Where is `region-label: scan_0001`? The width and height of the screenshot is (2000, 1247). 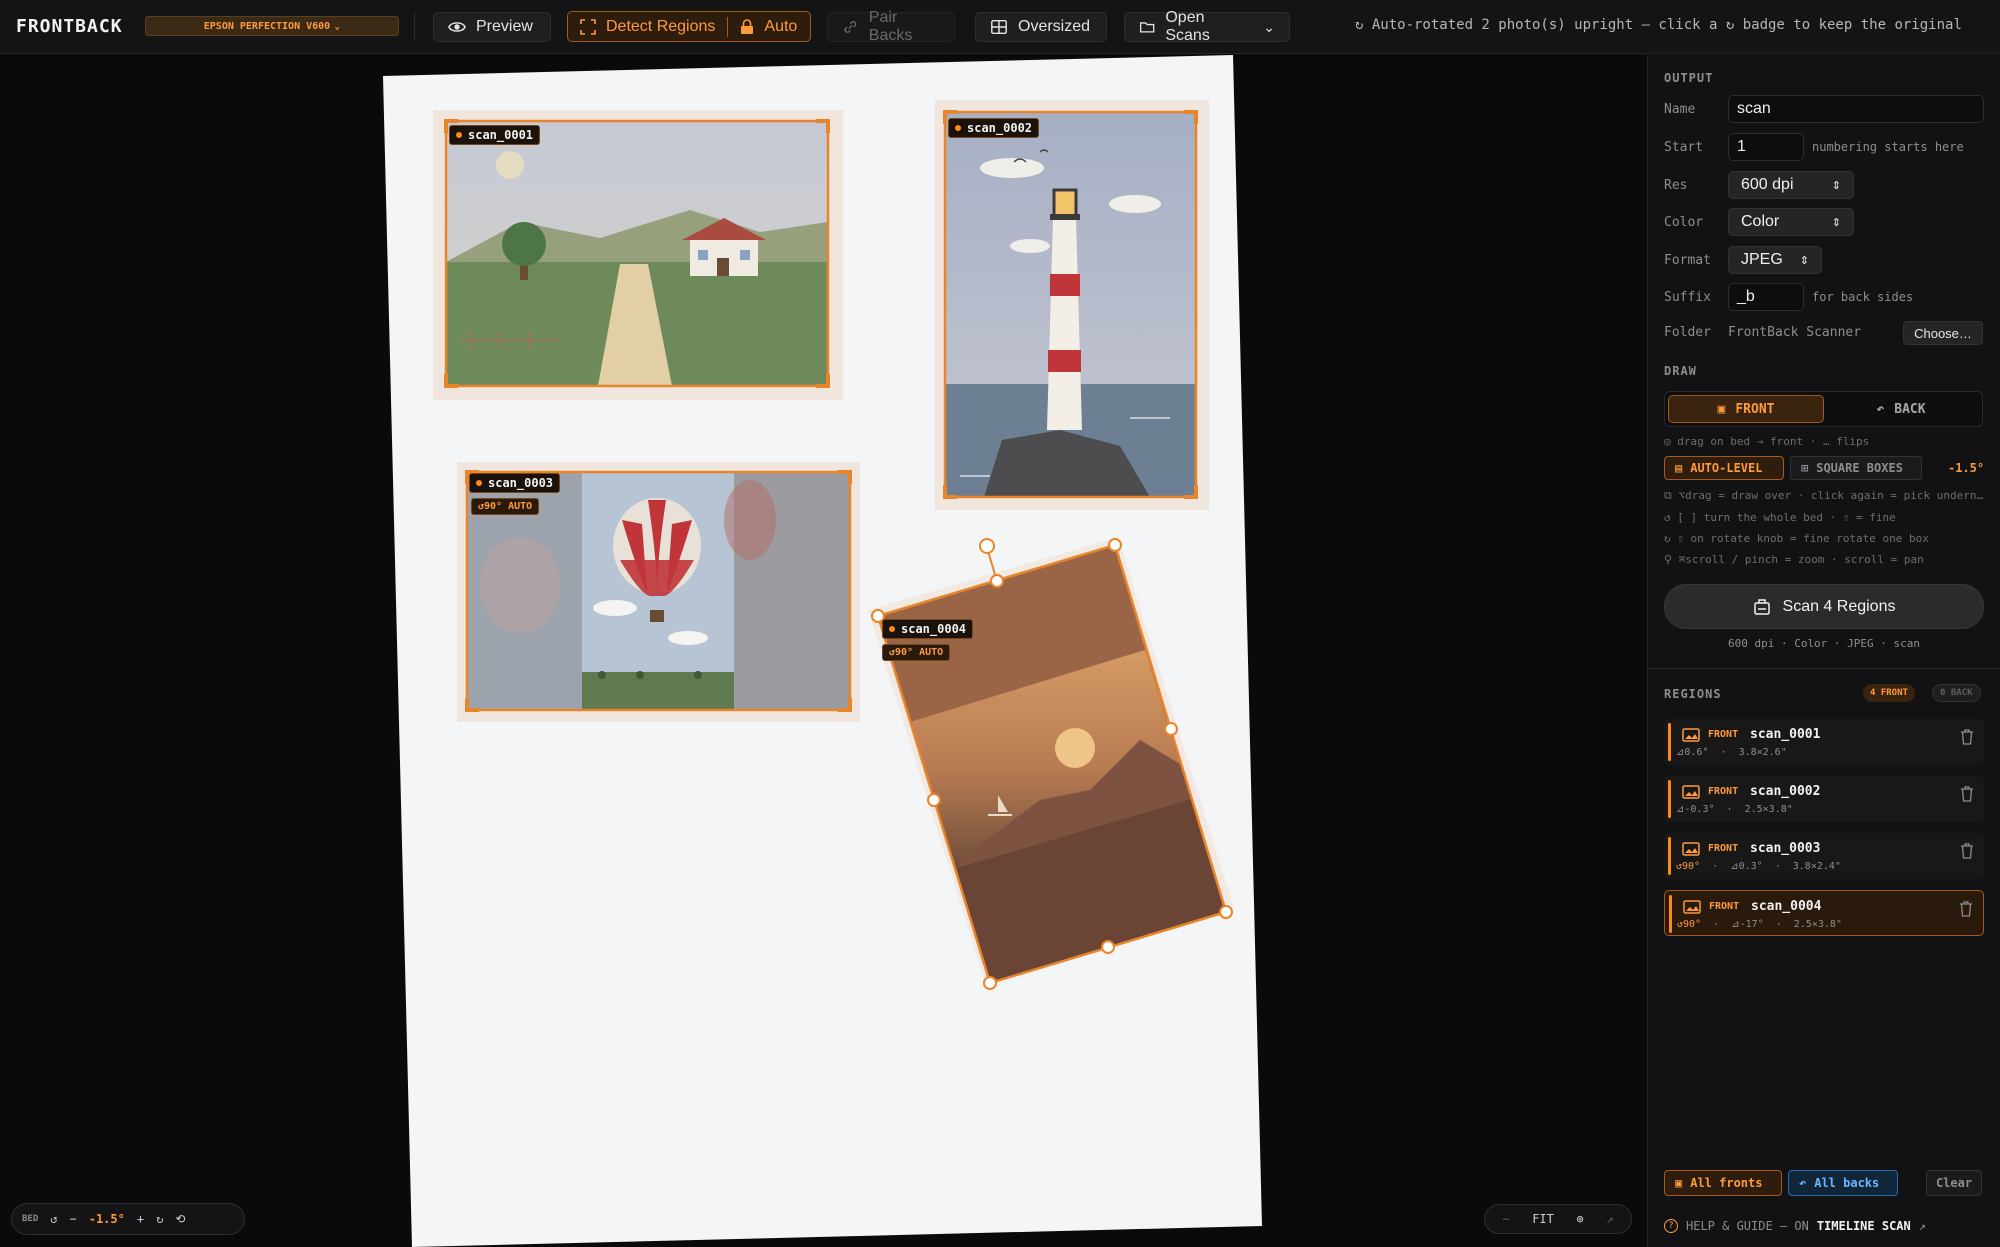
region-label: scan_0001 is located at coordinates (495, 135).